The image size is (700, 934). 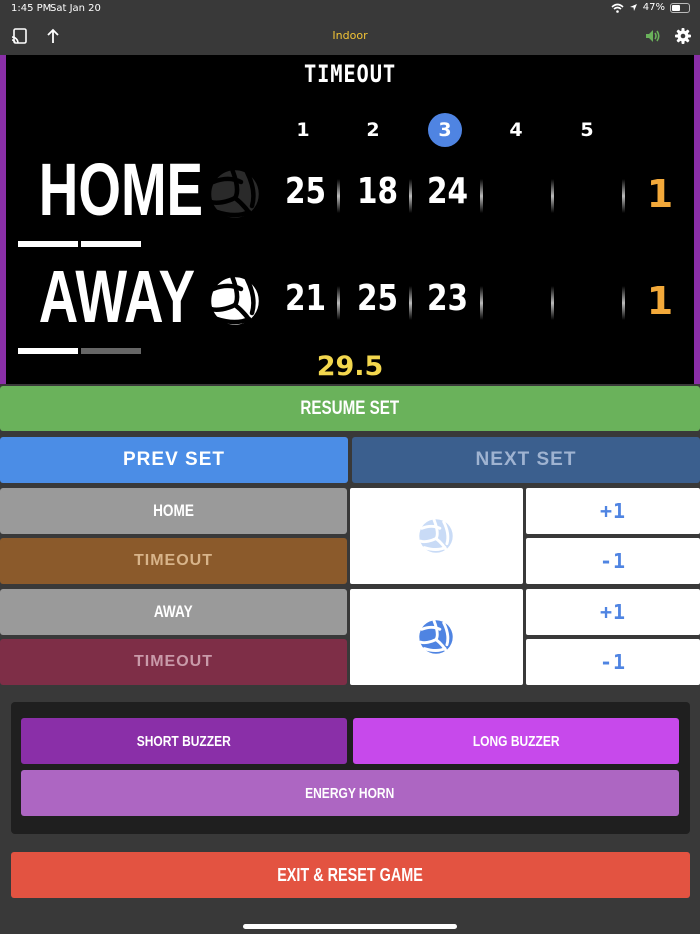 What do you see at coordinates (350, 74) in the screenshot?
I see `timeout-title: TIMEOUT` at bounding box center [350, 74].